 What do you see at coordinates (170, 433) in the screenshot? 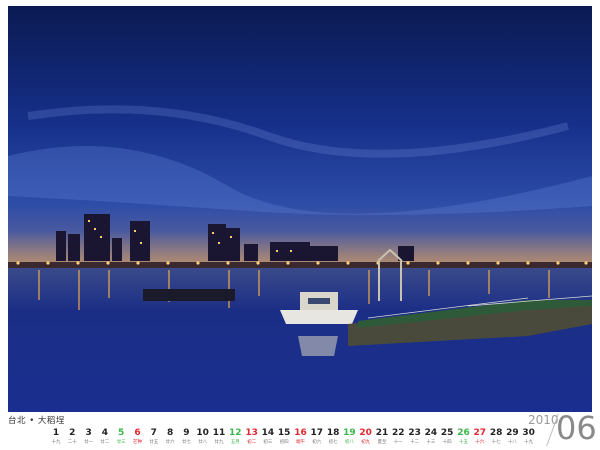
I see `day-number: 8` at bounding box center [170, 433].